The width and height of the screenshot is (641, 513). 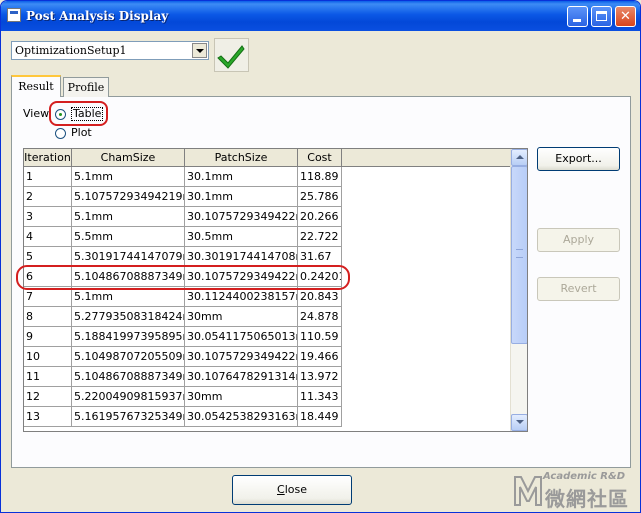 I want to click on cell-cost: 25.786, so click(x=320, y=197).